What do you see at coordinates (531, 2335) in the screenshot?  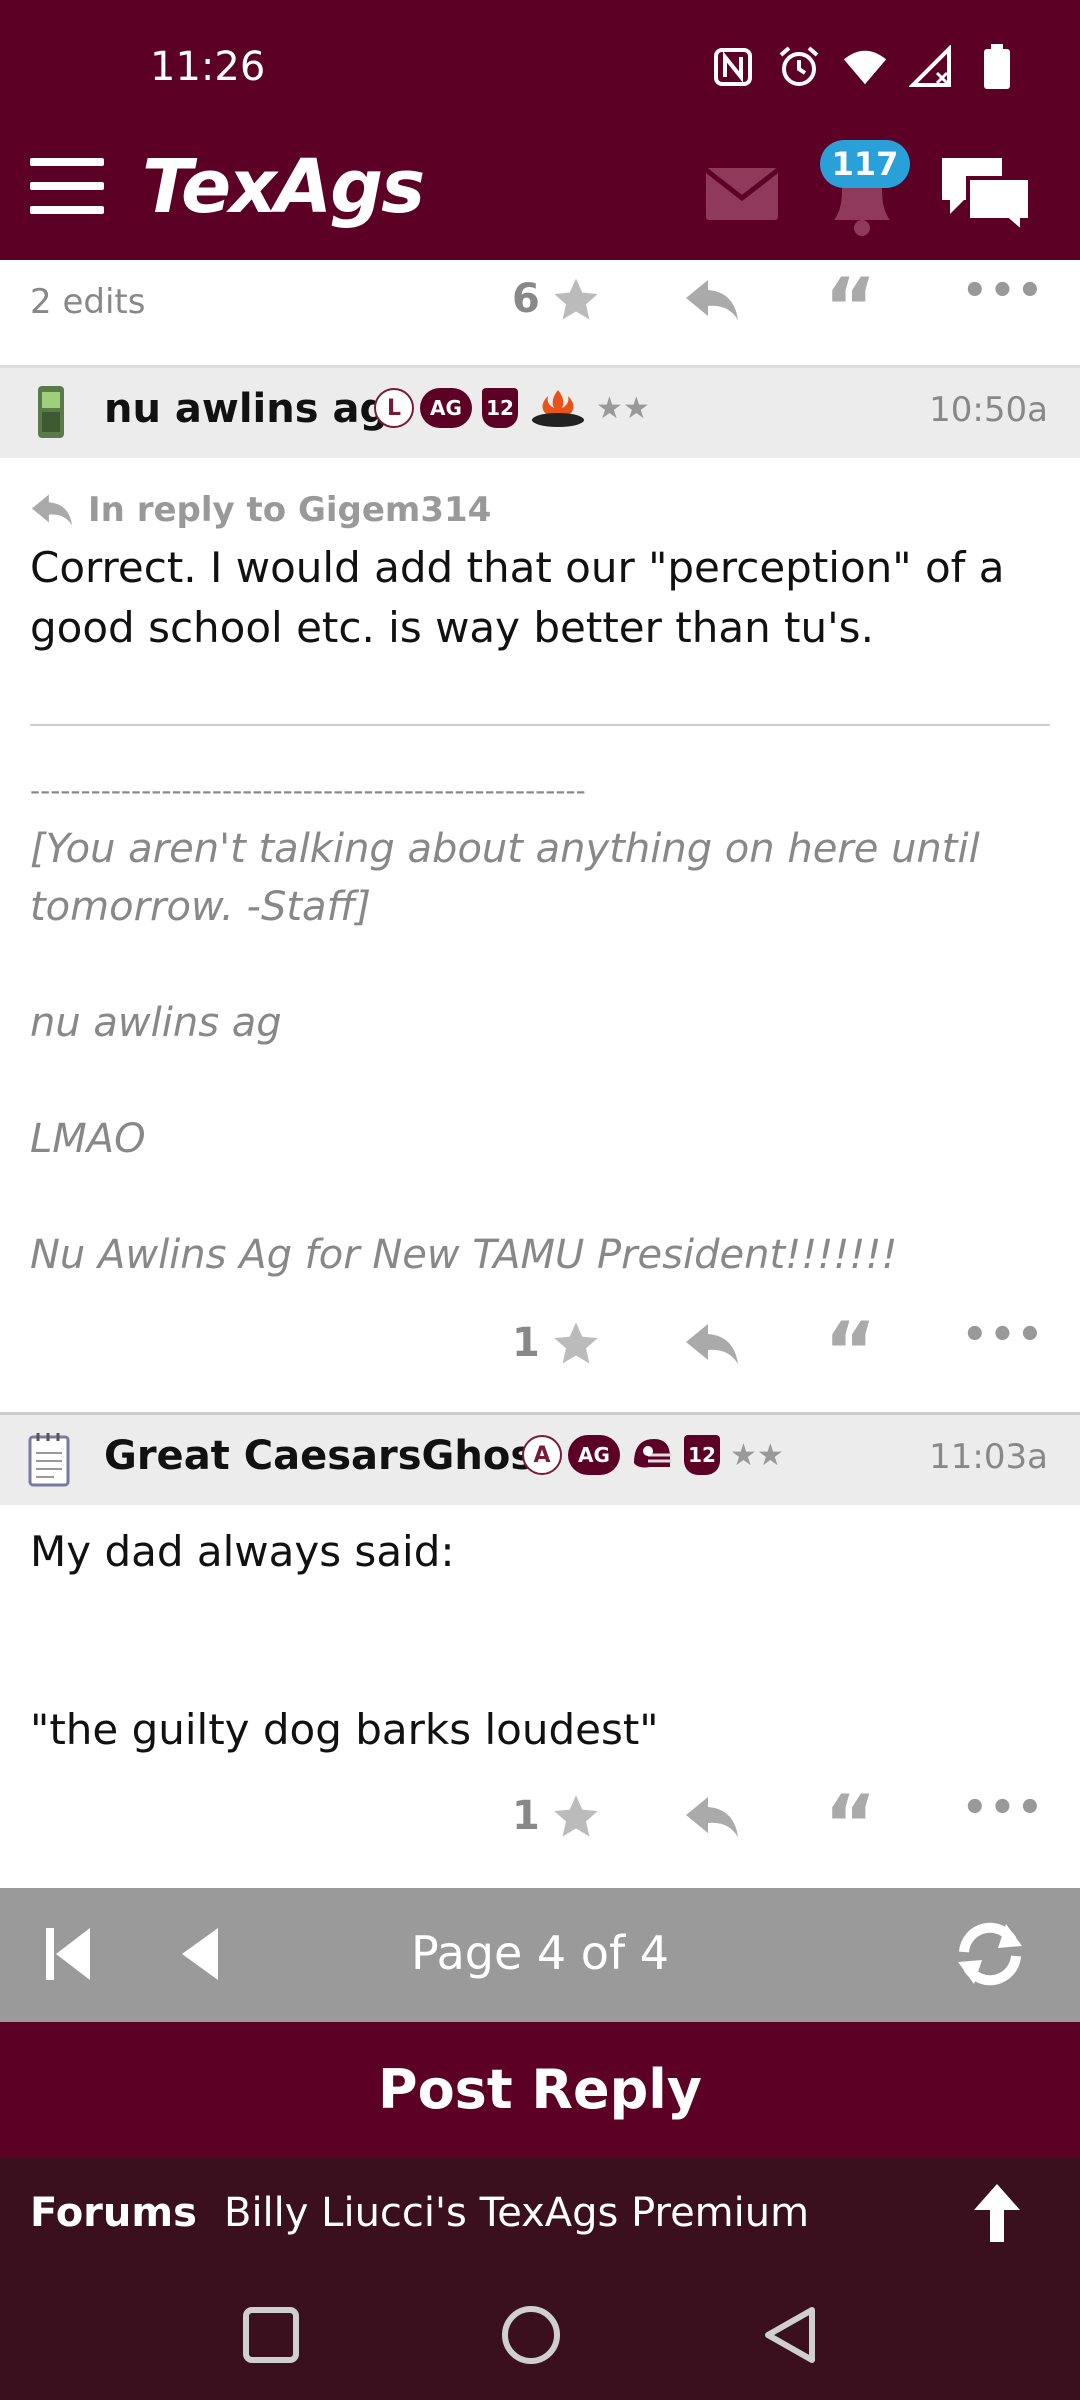 I see `home-icon` at bounding box center [531, 2335].